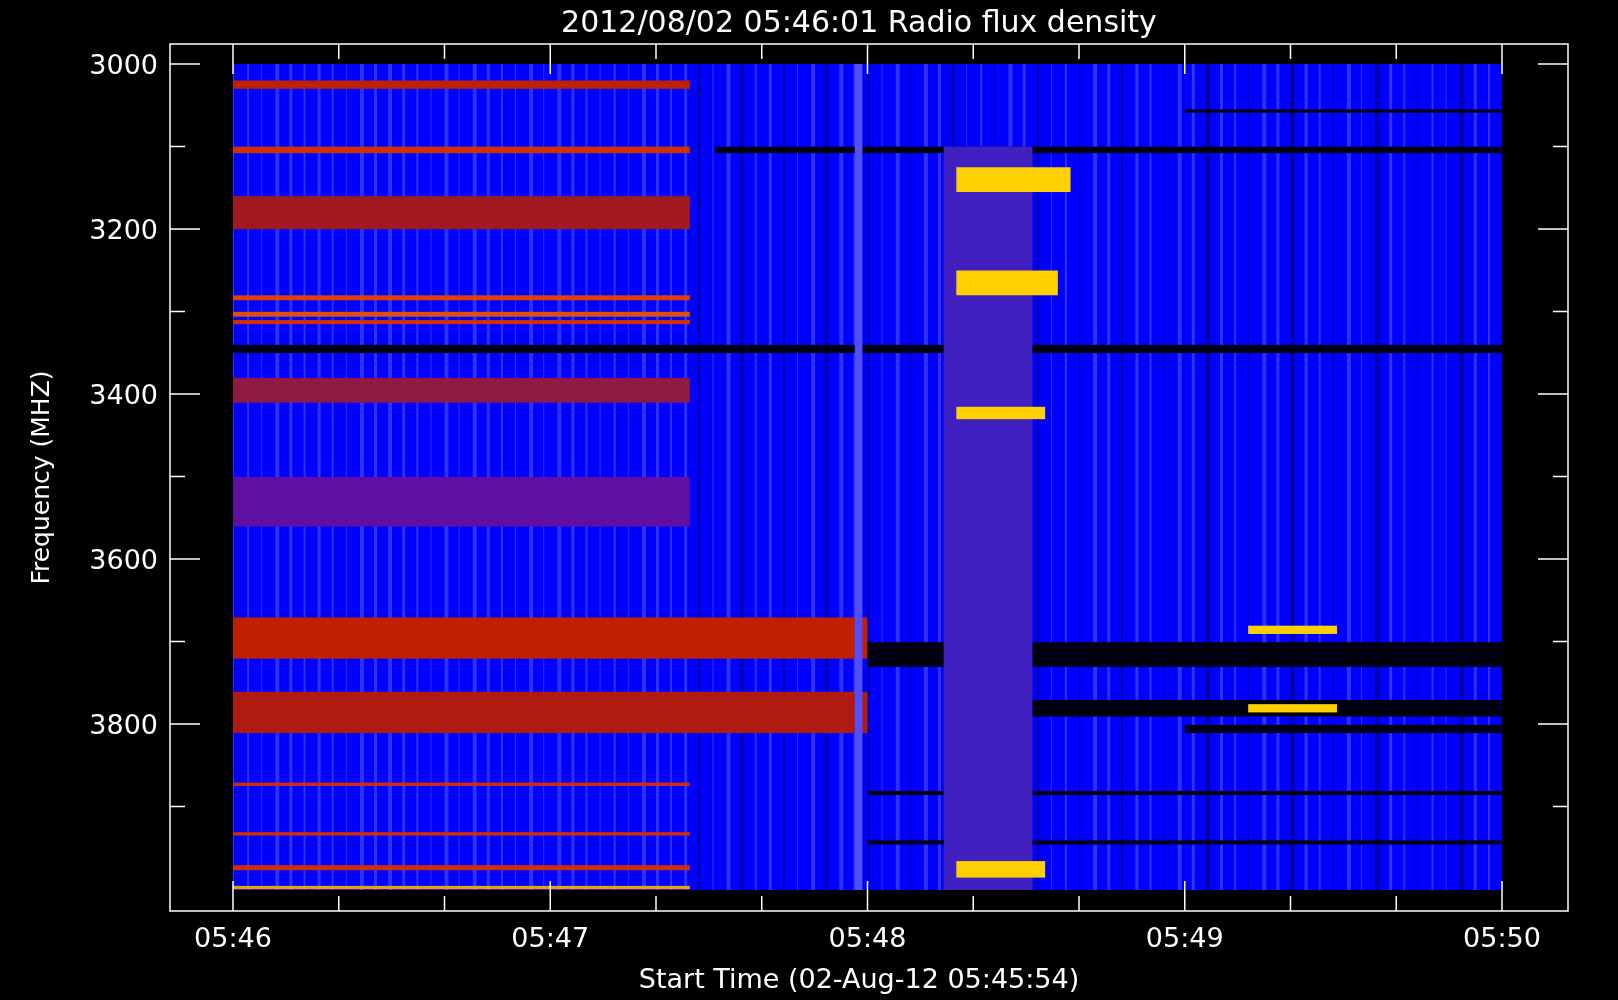 This screenshot has height=1000, width=1618. What do you see at coordinates (867, 937) in the screenshot?
I see `x-tick-label: 05:48` at bounding box center [867, 937].